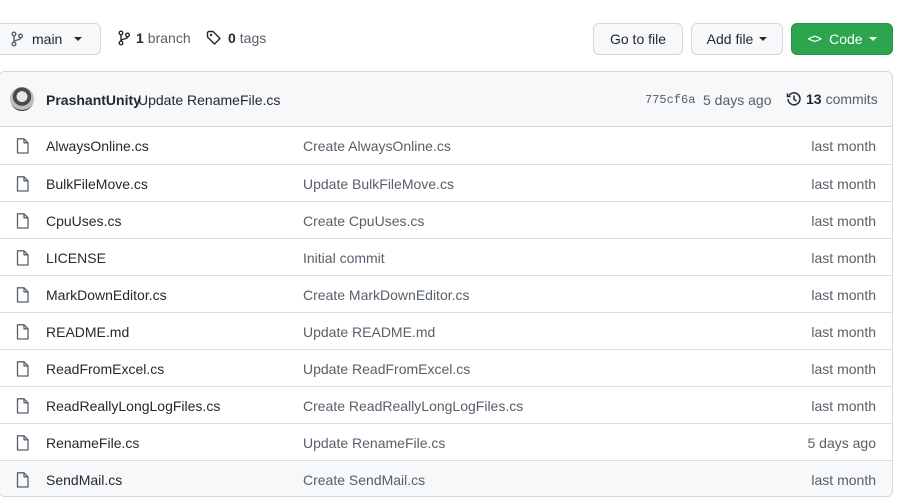 This screenshot has width=909, height=500. Describe the element at coordinates (97, 184) in the screenshot. I see `file-name: BulkFileMove.cs` at that location.